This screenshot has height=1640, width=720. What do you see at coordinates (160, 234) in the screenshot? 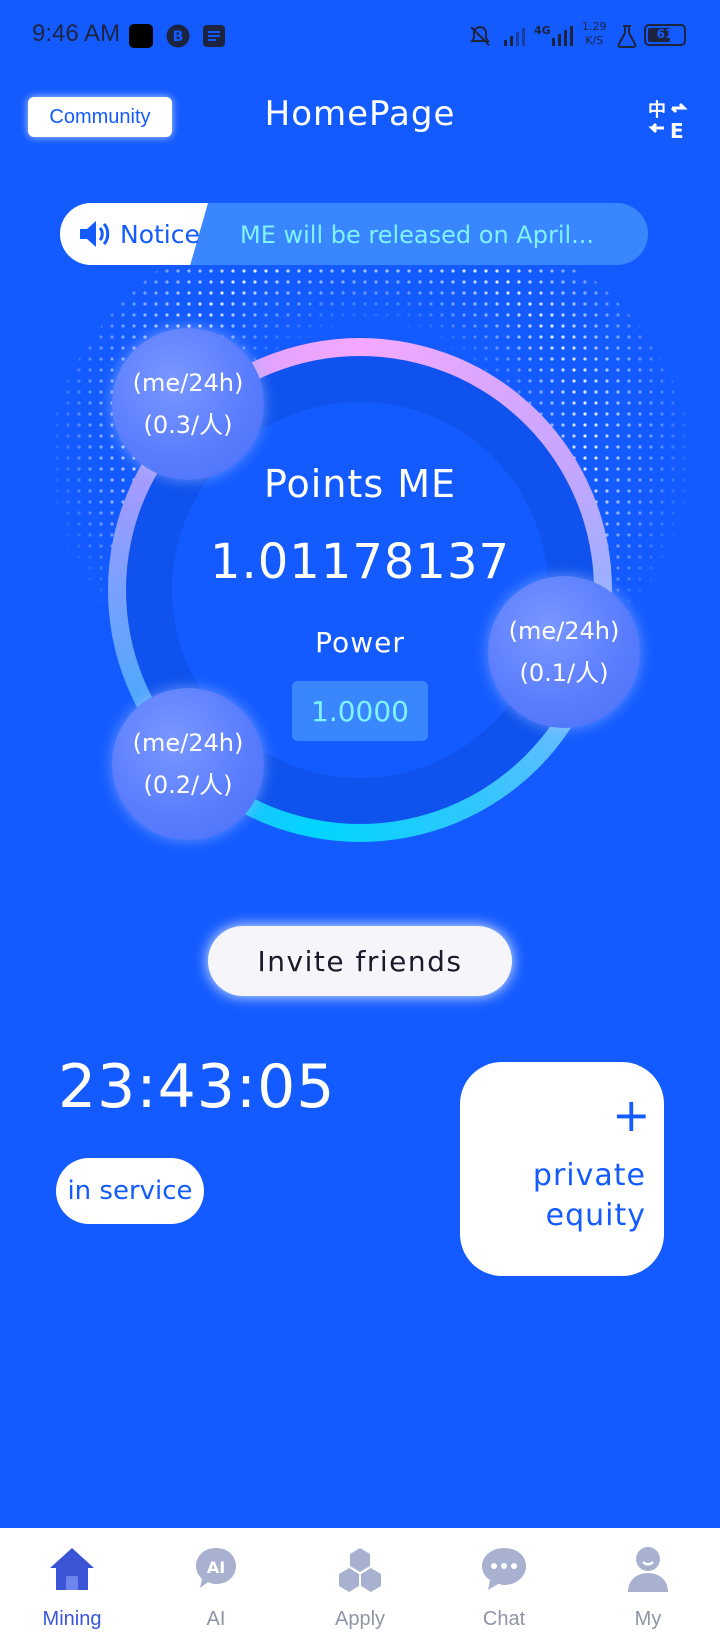
I see `notice-label: Notice` at bounding box center [160, 234].